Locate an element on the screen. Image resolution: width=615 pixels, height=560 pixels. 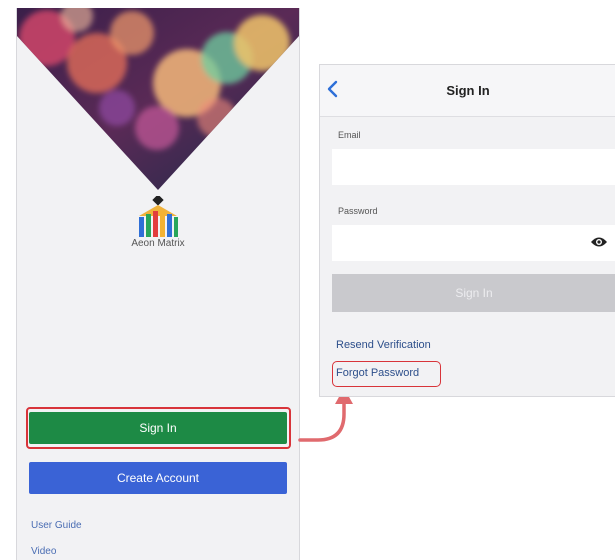
password-field is located at coordinates (473, 243).